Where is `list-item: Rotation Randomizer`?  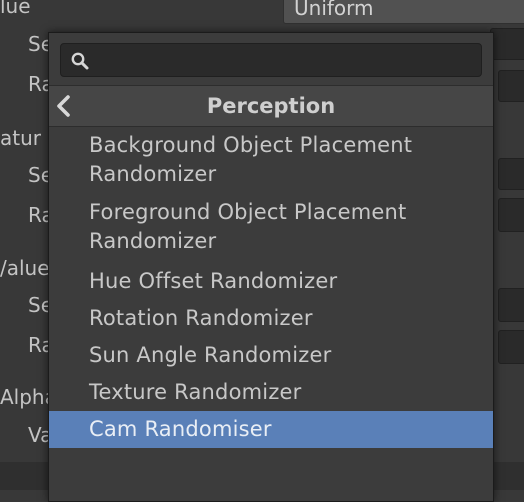
list-item: Rotation Randomizer is located at coordinates (271, 318).